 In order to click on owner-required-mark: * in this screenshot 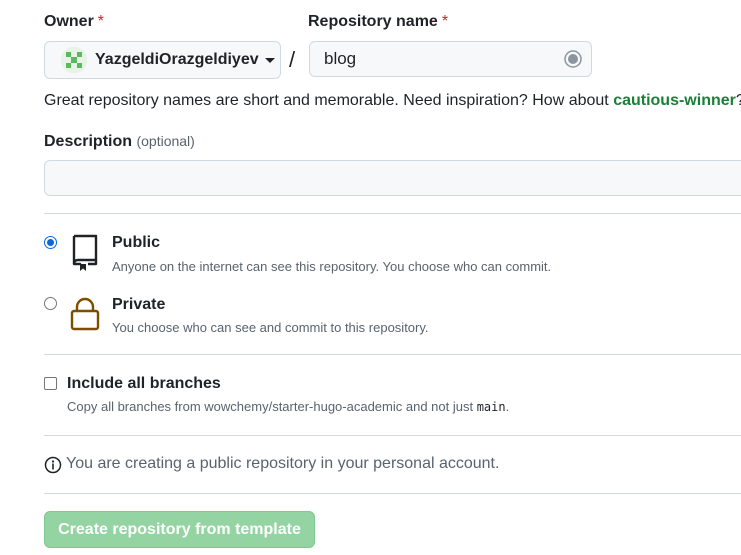, I will do `click(101, 21)`.